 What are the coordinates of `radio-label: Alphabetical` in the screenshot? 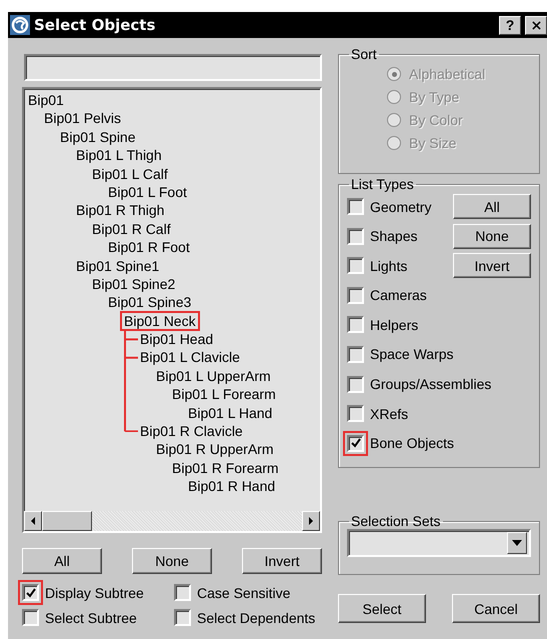 It's located at (447, 74).